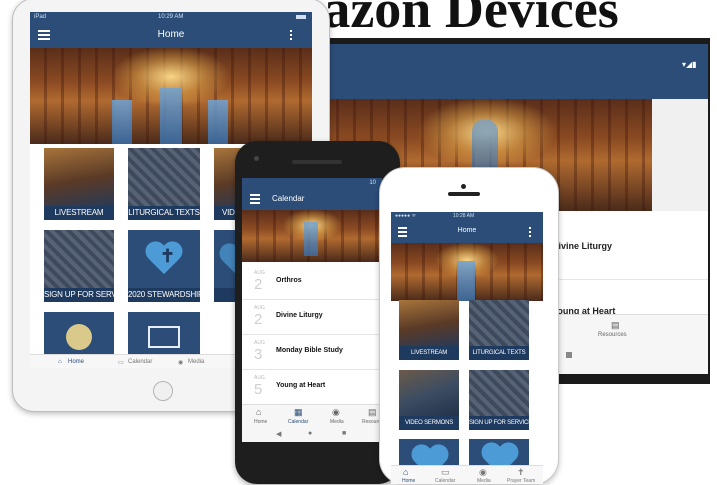  What do you see at coordinates (521, 481) in the screenshot?
I see `iphone-tab-prayer-team: Prayer Team` at bounding box center [521, 481].